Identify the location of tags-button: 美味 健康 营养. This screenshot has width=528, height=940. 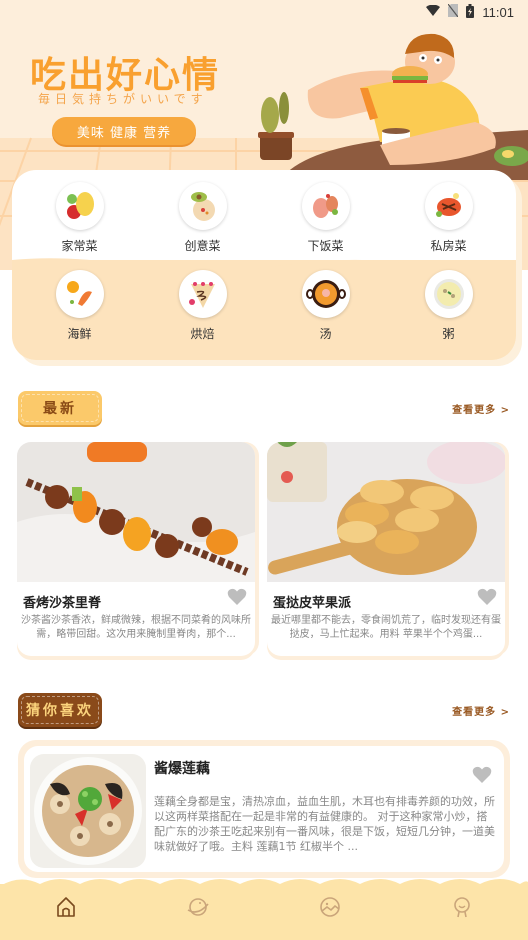
(124, 131).